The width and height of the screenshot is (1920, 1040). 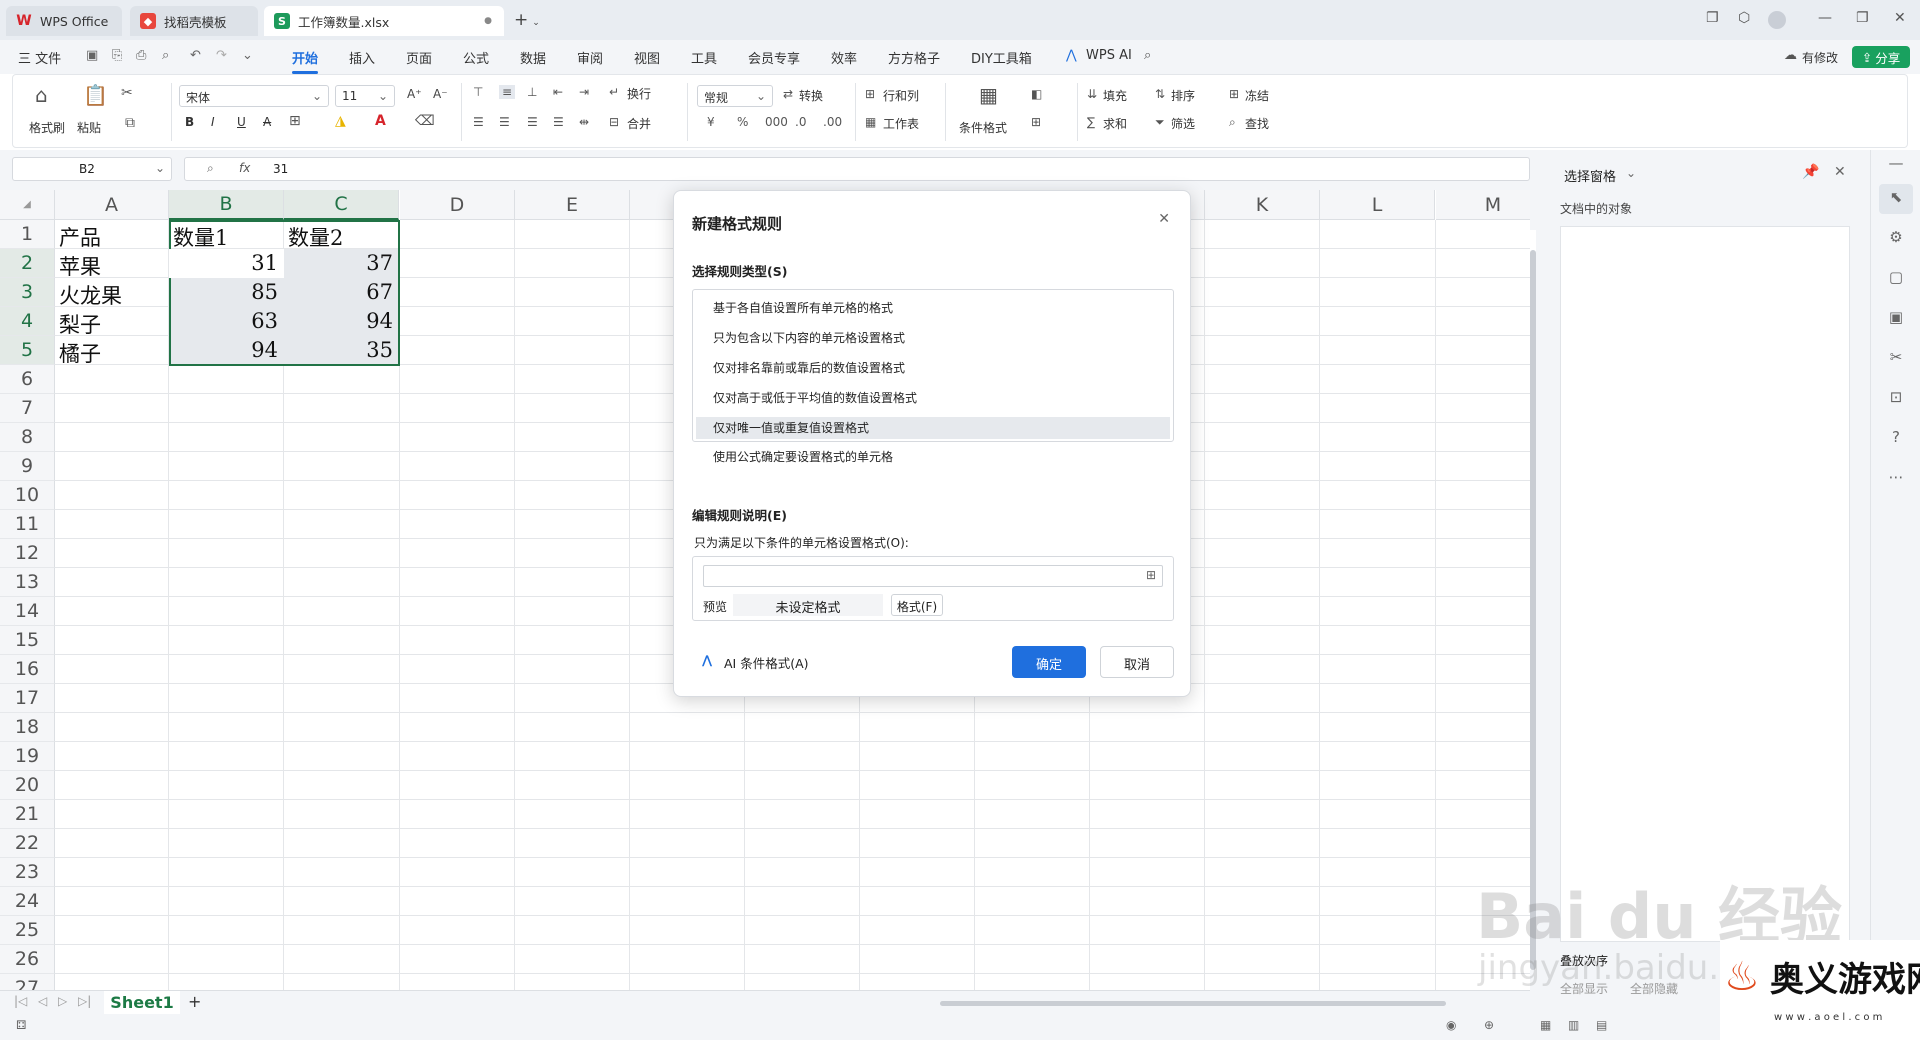 What do you see at coordinates (365, 96) in the screenshot?
I see `font-size-select: 11 ⌄` at bounding box center [365, 96].